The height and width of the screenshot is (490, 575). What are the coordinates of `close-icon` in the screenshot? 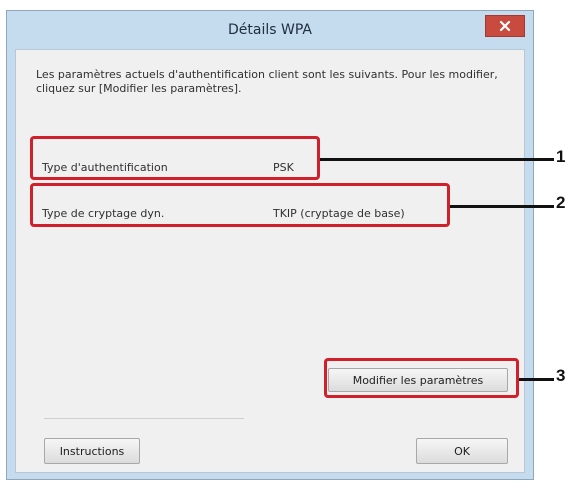 It's located at (505, 26).